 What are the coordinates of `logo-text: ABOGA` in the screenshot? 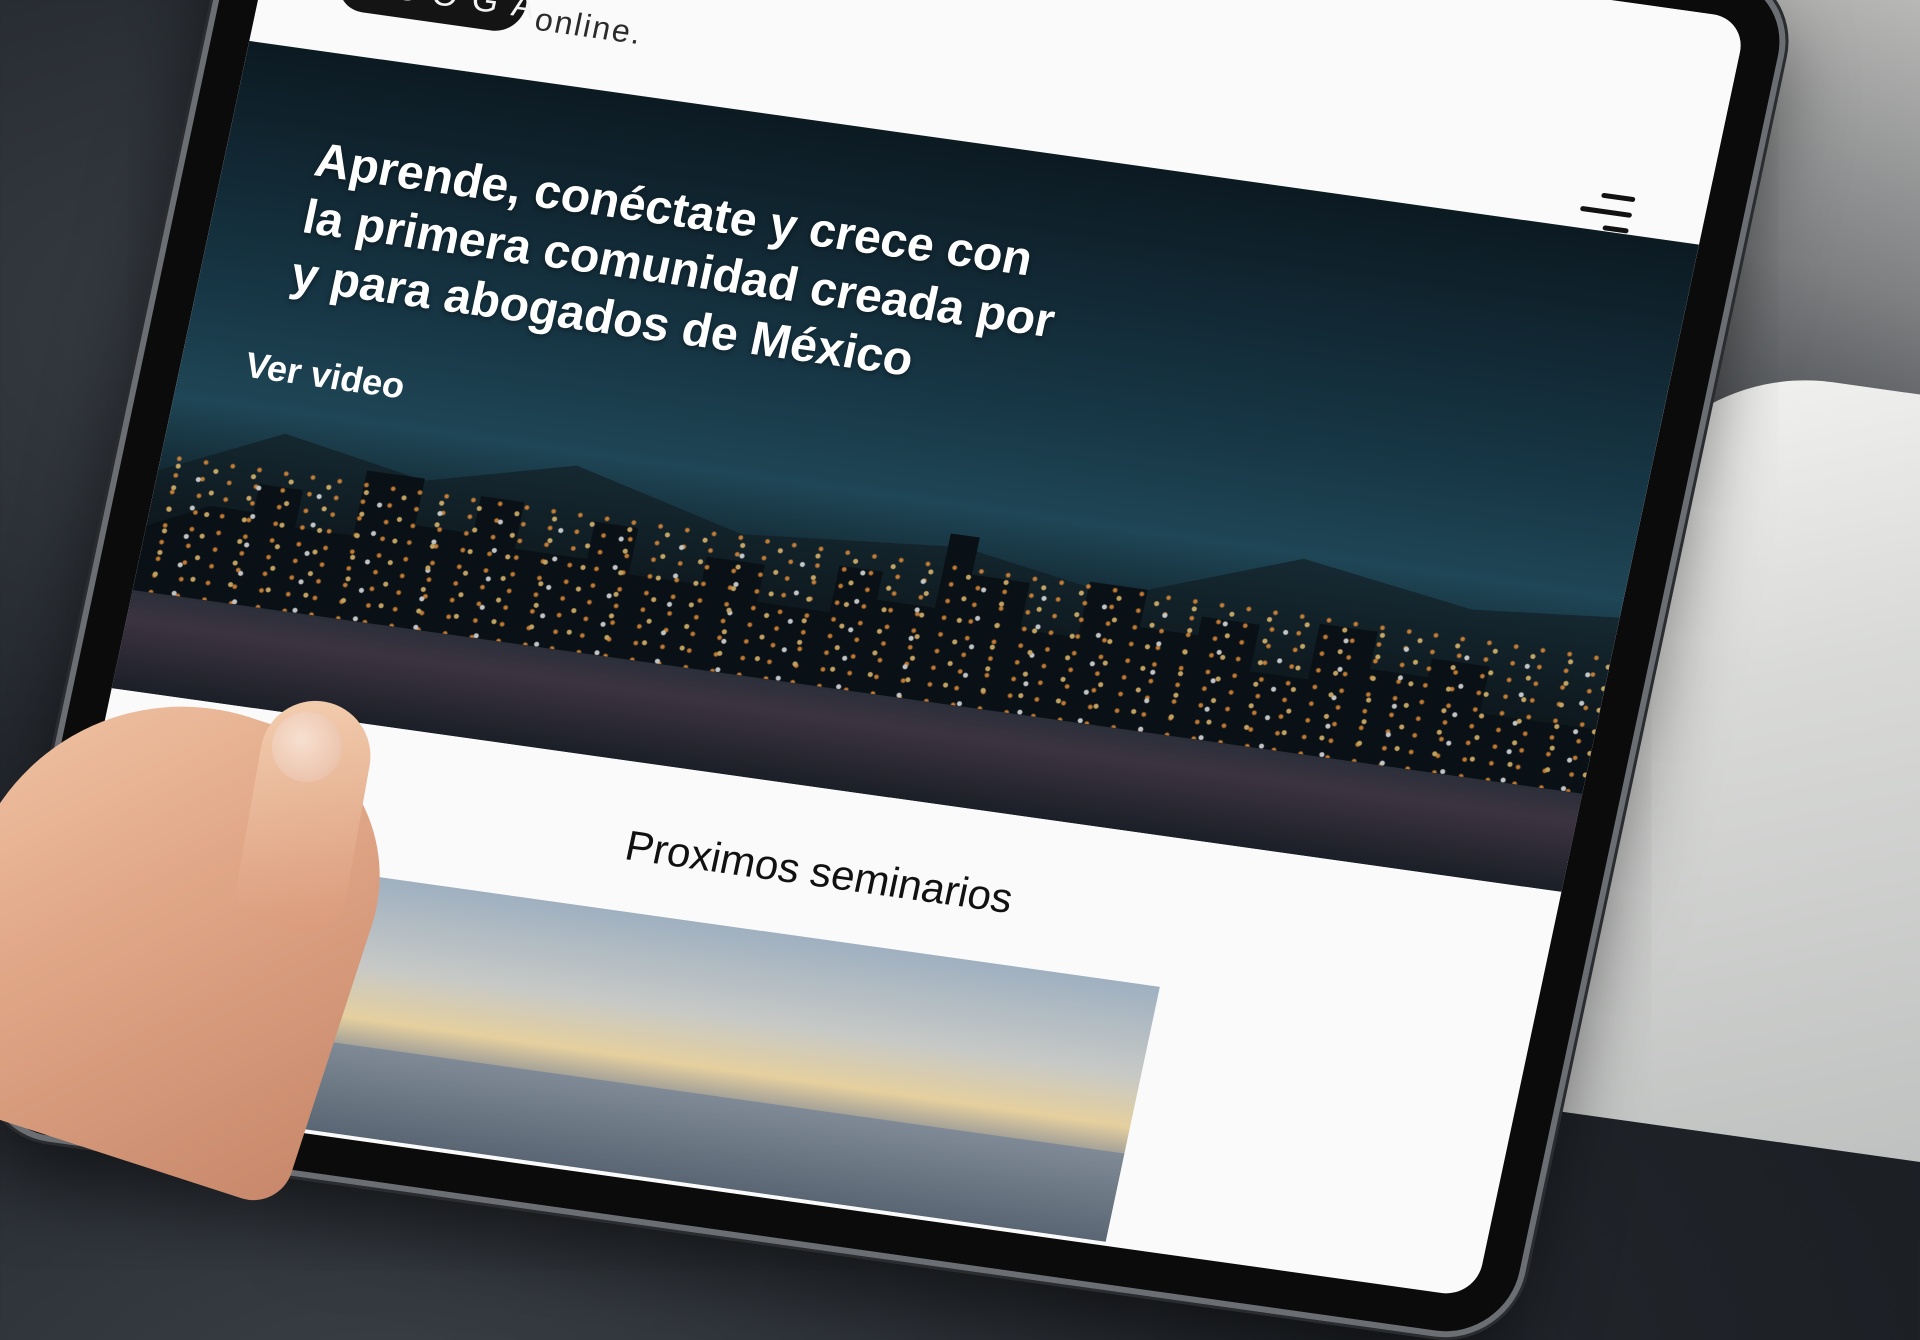 It's located at (454, 14).